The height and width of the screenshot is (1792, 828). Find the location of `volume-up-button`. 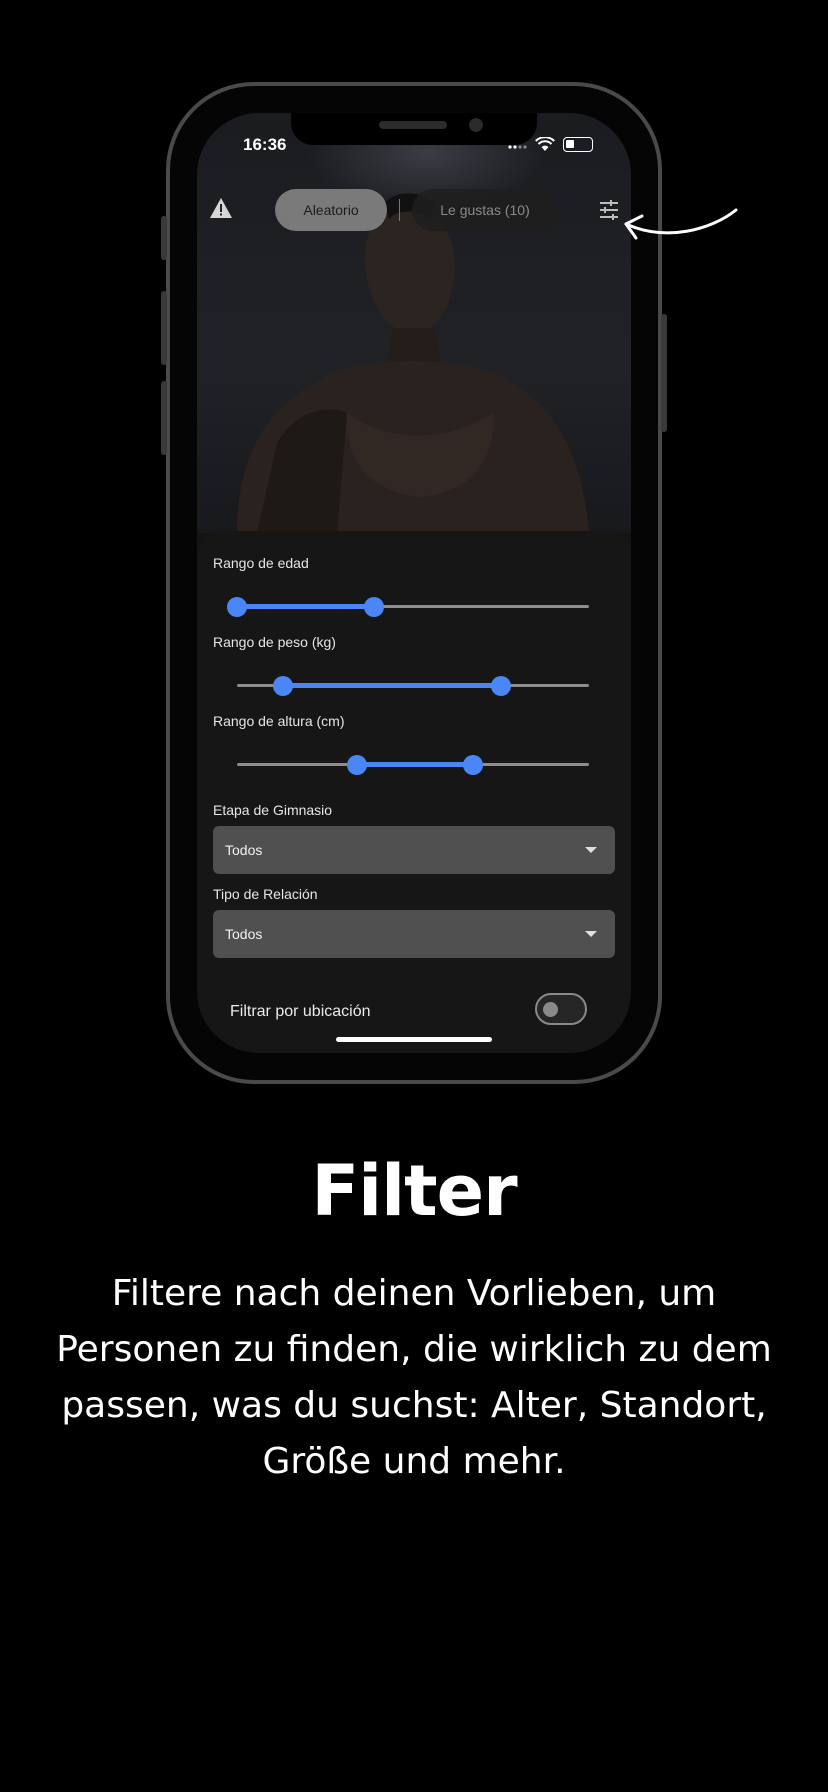

volume-up-button is located at coordinates (164, 328).